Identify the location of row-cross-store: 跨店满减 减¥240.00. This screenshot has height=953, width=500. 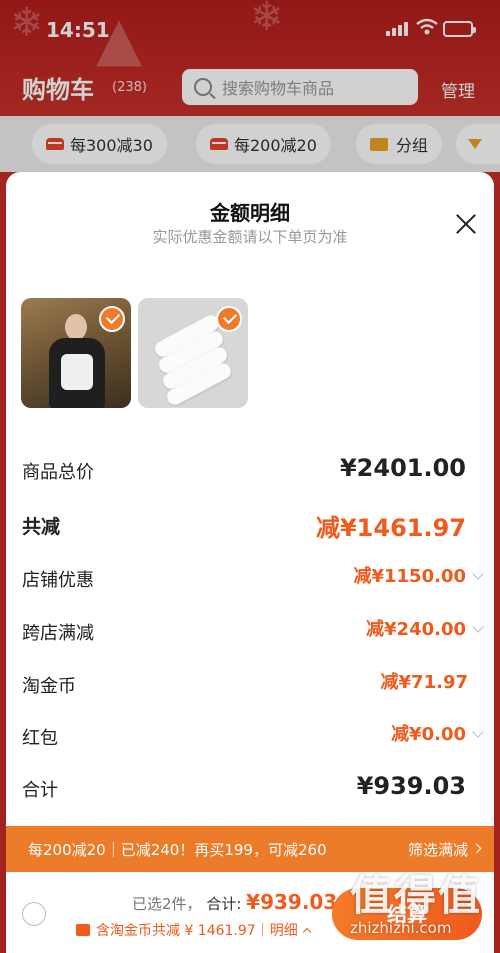
(253, 631).